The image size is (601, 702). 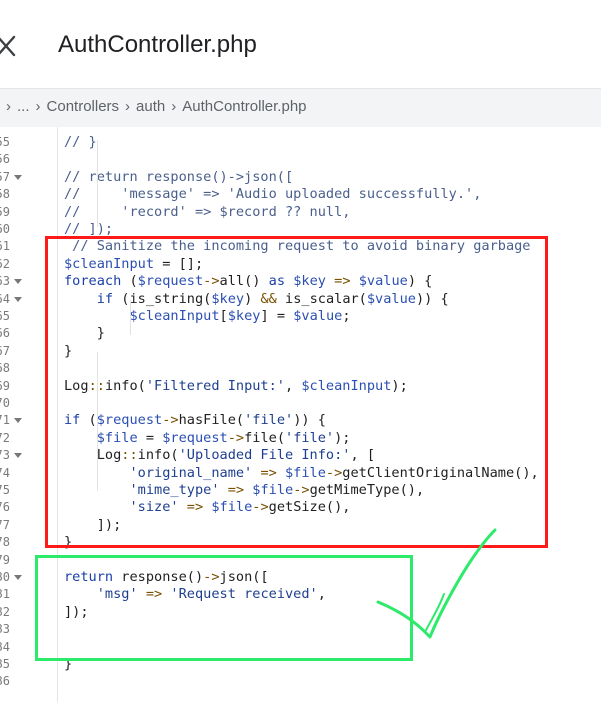 What do you see at coordinates (300, 159) in the screenshot?
I see `code-line: 56` at bounding box center [300, 159].